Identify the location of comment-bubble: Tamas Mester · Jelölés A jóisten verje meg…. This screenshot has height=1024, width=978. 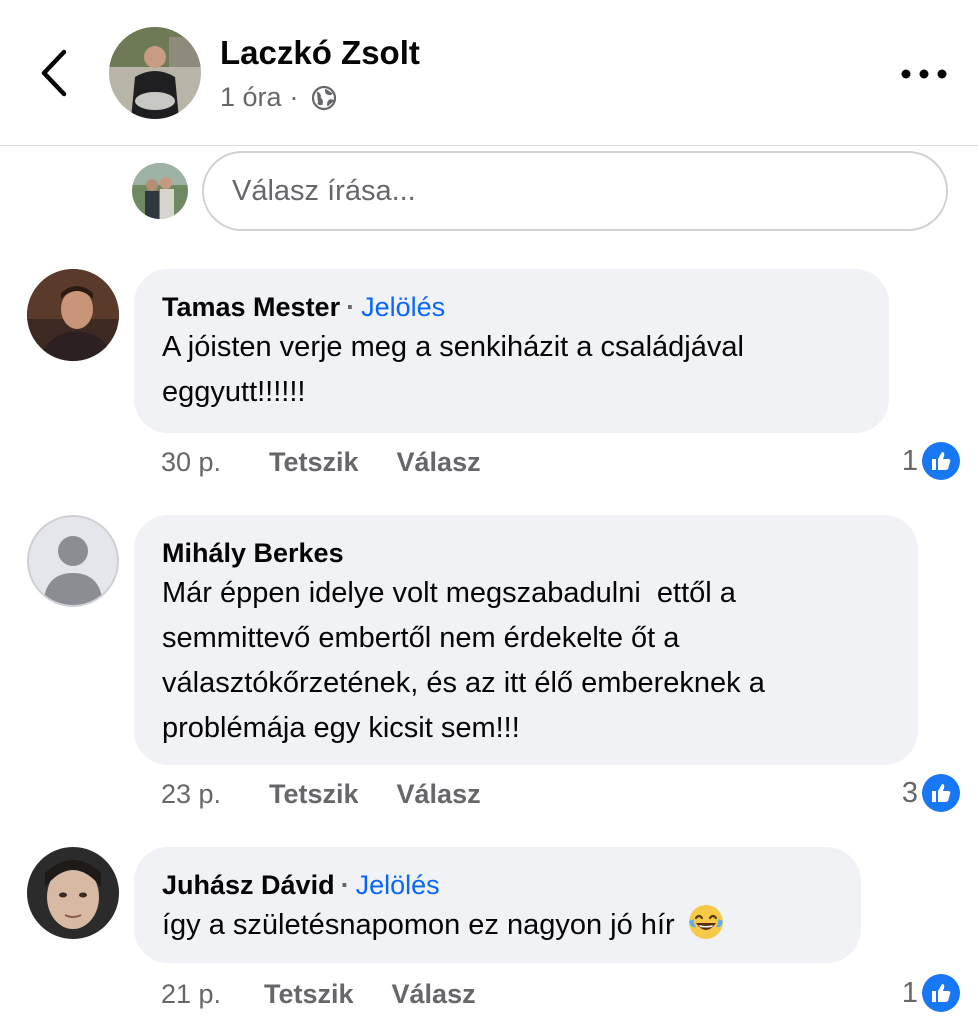
(511, 351).